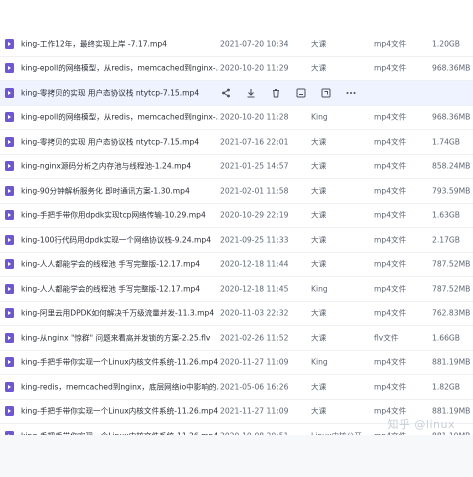 This screenshot has width=473, height=477. I want to click on file-name: king-nginx源码分析之内存池与线程池-1.24.mp4, so click(120, 166).